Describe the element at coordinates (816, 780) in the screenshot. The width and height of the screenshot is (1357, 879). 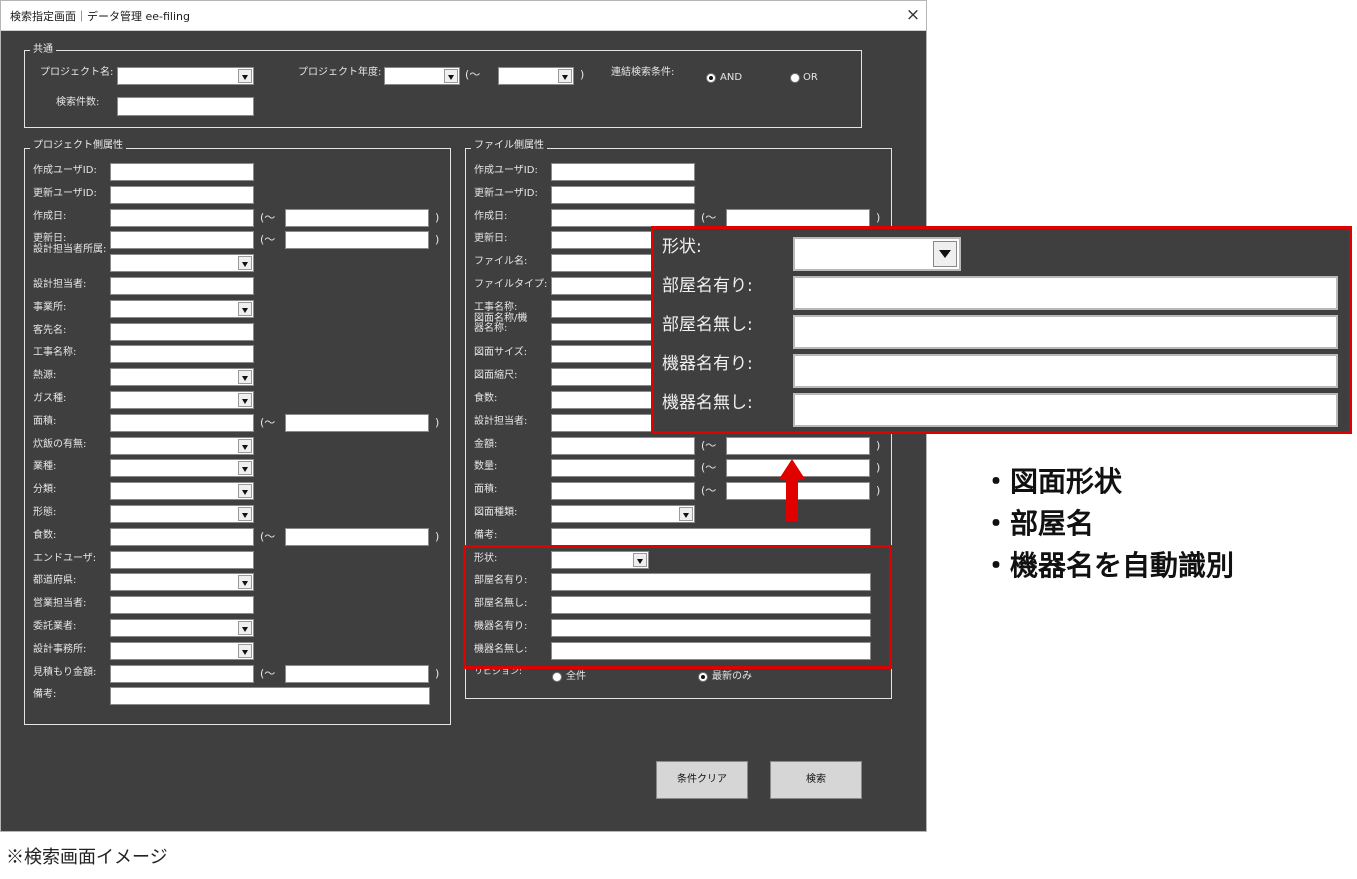
I see `search-button: 検索` at that location.